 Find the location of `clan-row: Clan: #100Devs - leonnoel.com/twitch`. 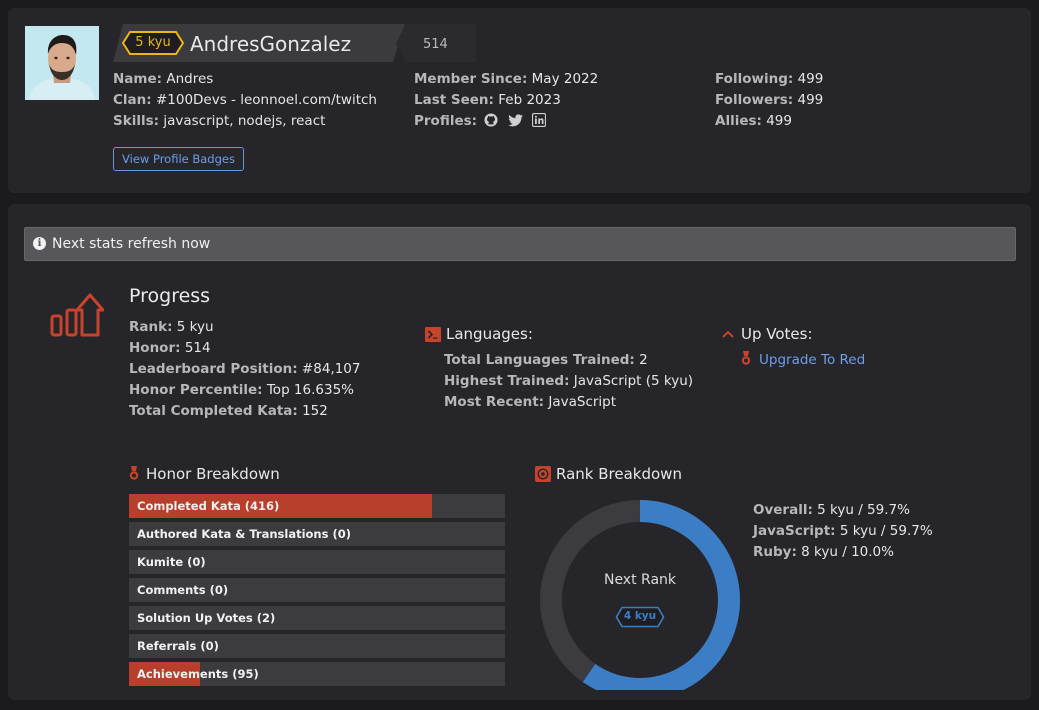

clan-row: Clan: #100Devs - leonnoel.com/twitch is located at coordinates (245, 100).